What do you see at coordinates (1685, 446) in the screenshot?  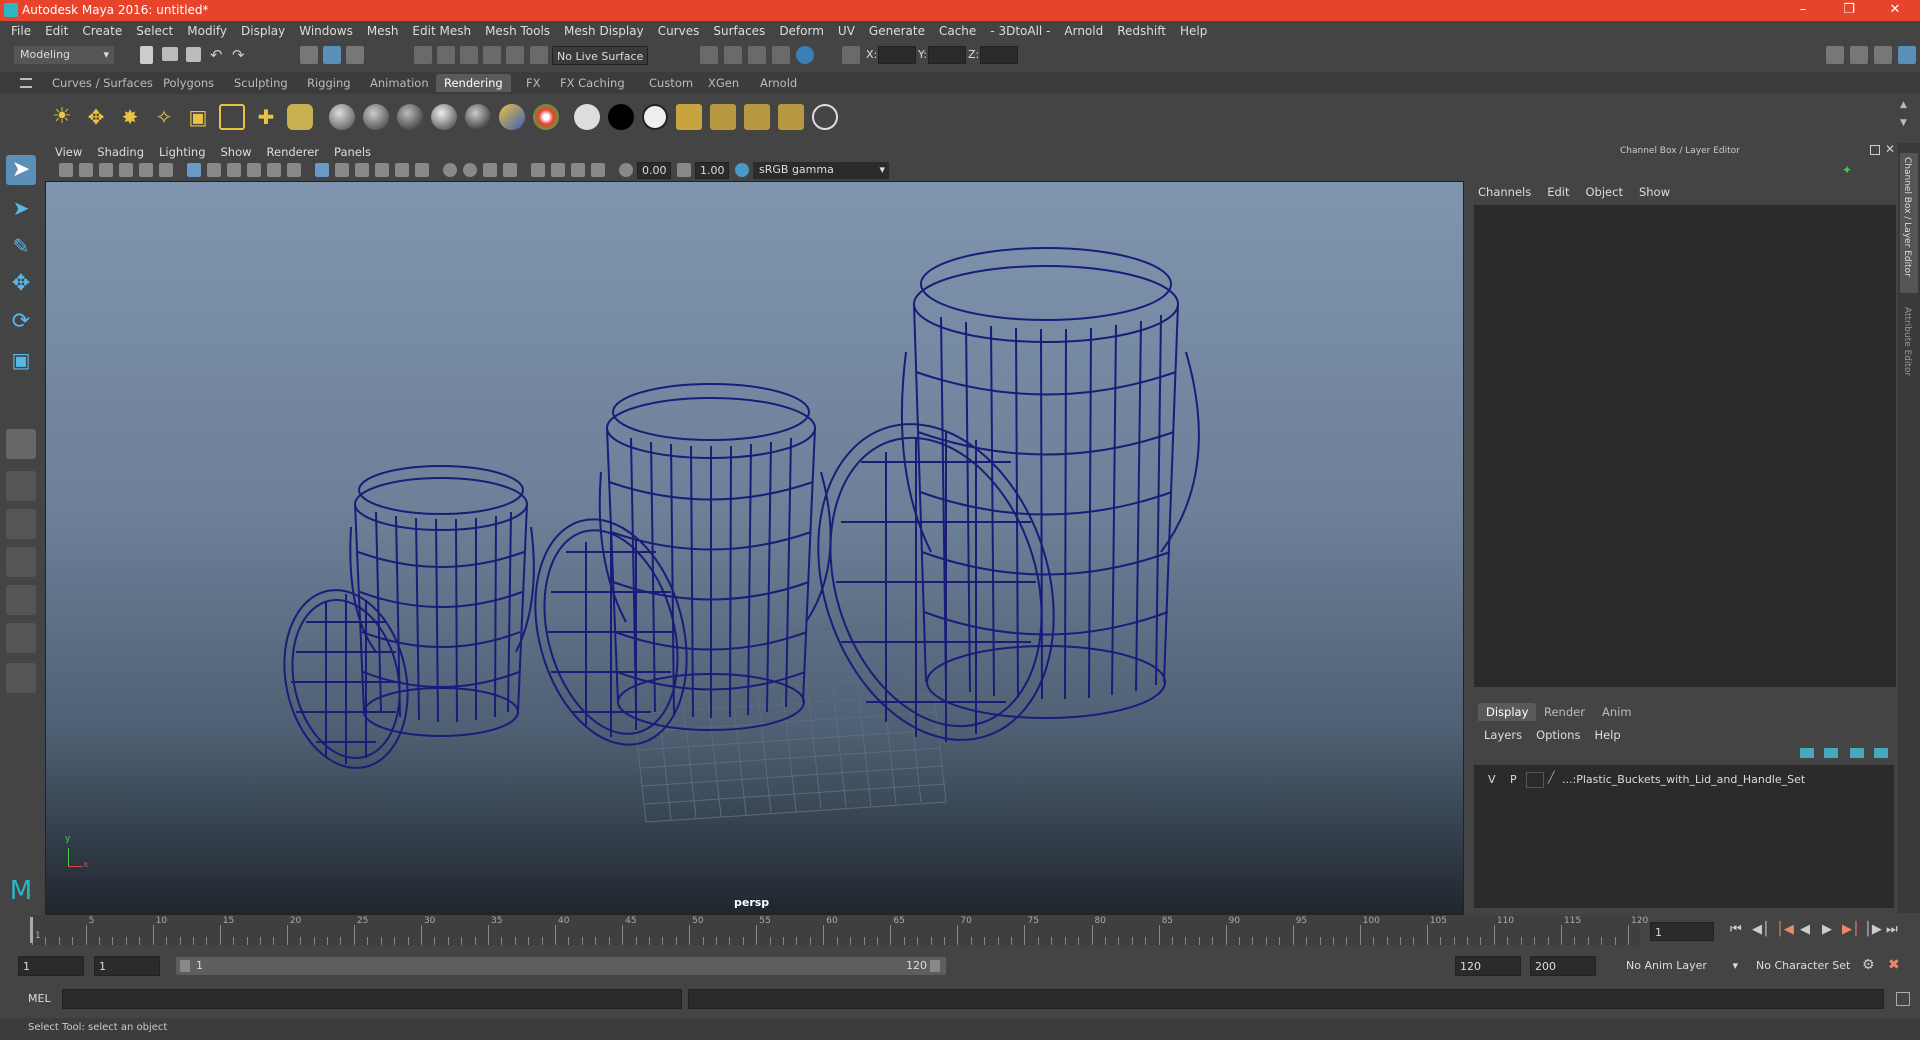 I see `channel-box-content` at bounding box center [1685, 446].